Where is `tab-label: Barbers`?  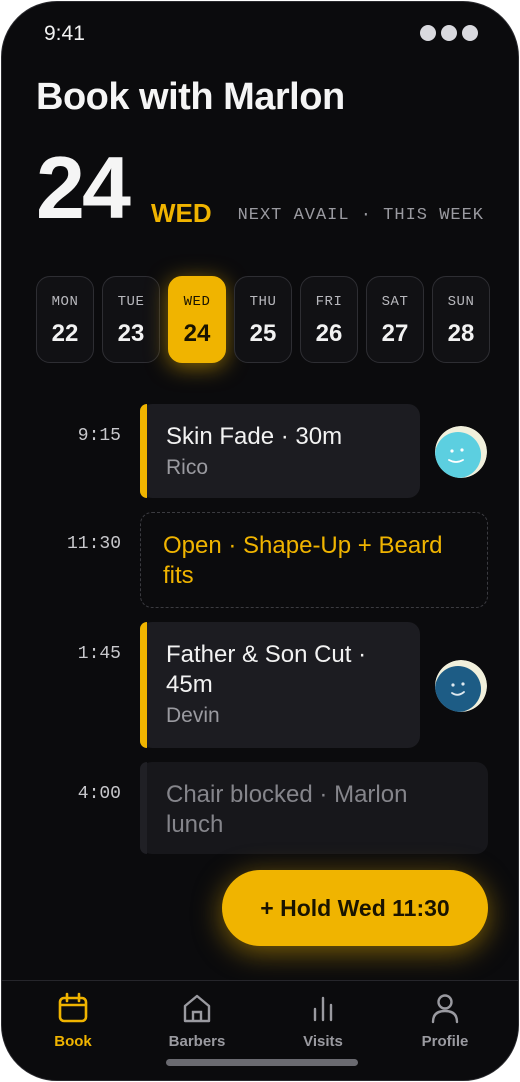
tab-label: Barbers is located at coordinates (197, 1041).